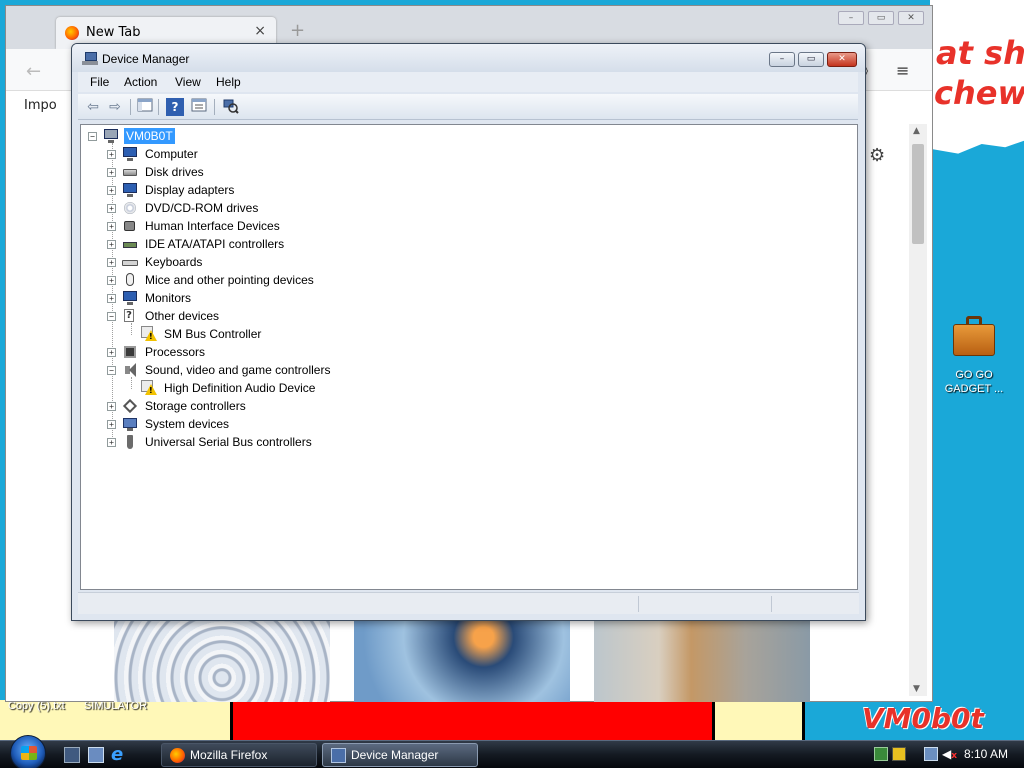 The height and width of the screenshot is (768, 1024). I want to click on internet-explorer-icon: e, so click(120, 755).